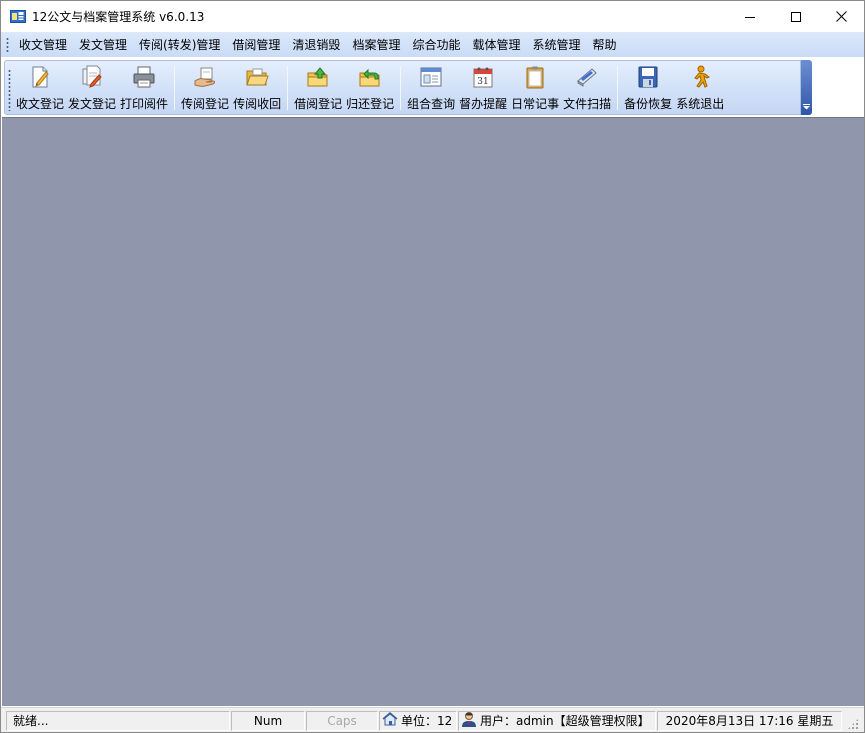 The height and width of the screenshot is (733, 865). What do you see at coordinates (436, 45) in the screenshot?
I see `menu-integrated: 综合功能` at bounding box center [436, 45].